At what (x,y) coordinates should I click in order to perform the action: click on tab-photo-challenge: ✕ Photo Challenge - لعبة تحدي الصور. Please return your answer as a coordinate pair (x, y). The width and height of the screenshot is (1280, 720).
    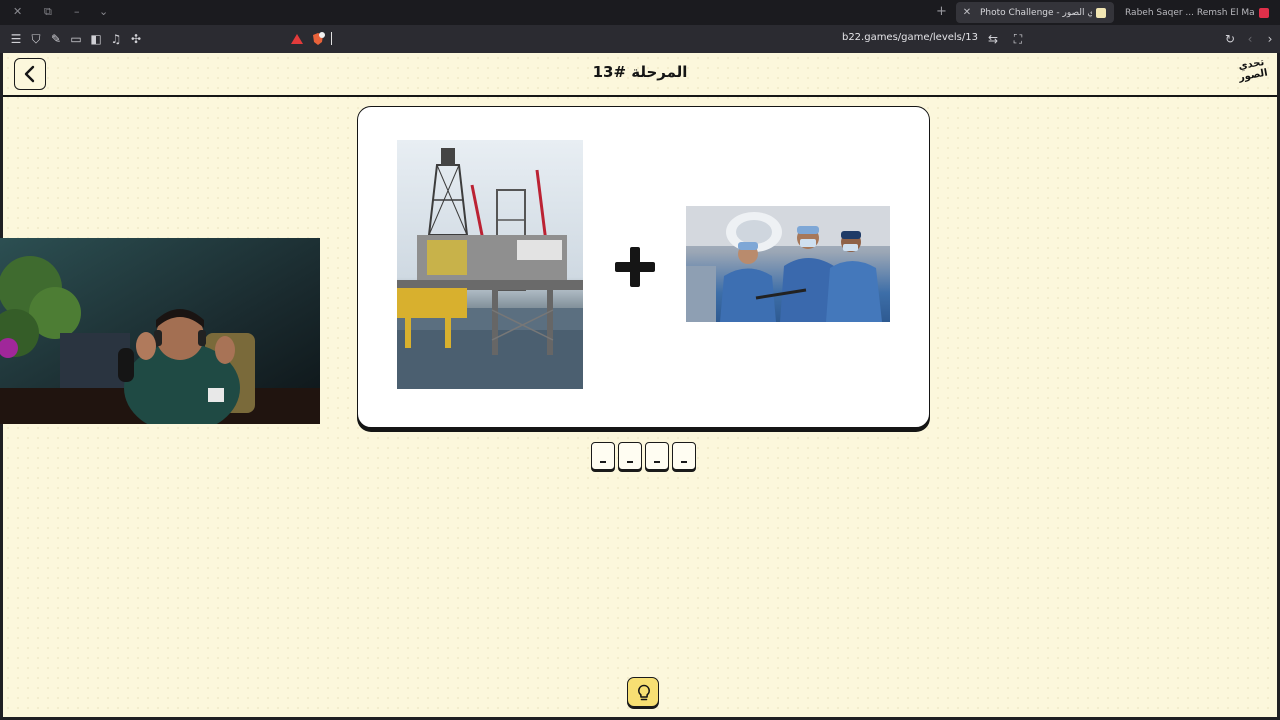
    Looking at the image, I should click on (1035, 12).